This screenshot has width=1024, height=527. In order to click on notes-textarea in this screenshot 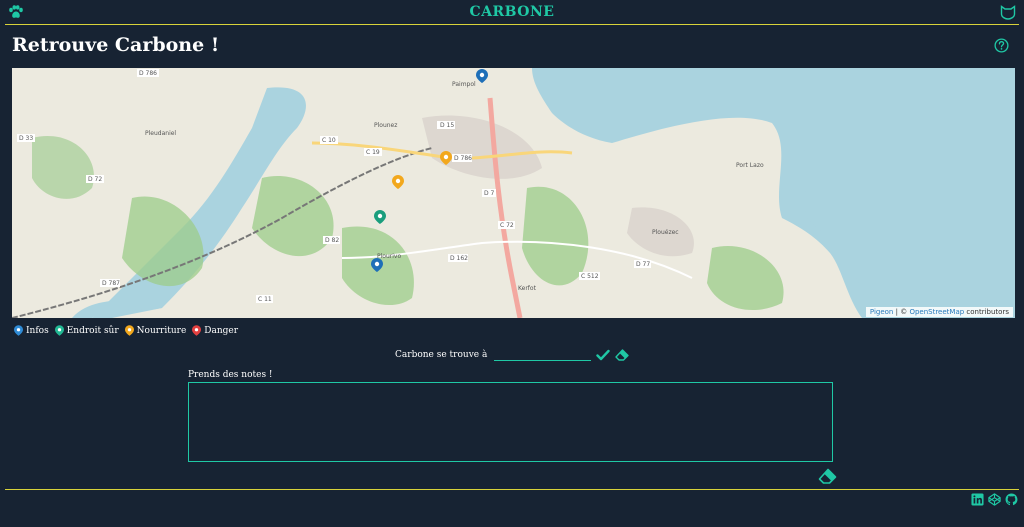, I will do `click(510, 422)`.